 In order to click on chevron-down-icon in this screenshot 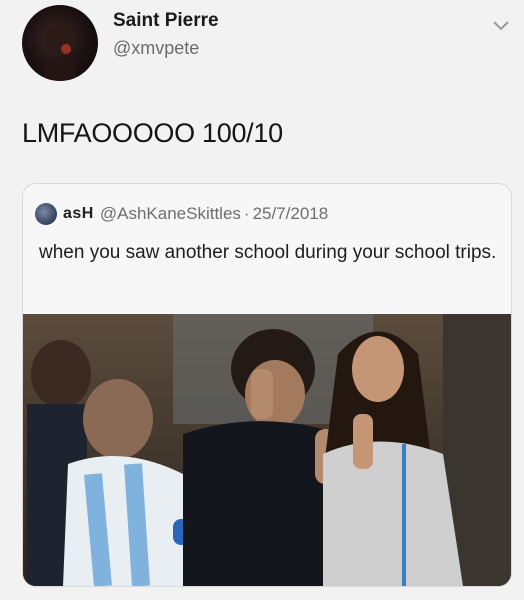, I will do `click(501, 26)`.